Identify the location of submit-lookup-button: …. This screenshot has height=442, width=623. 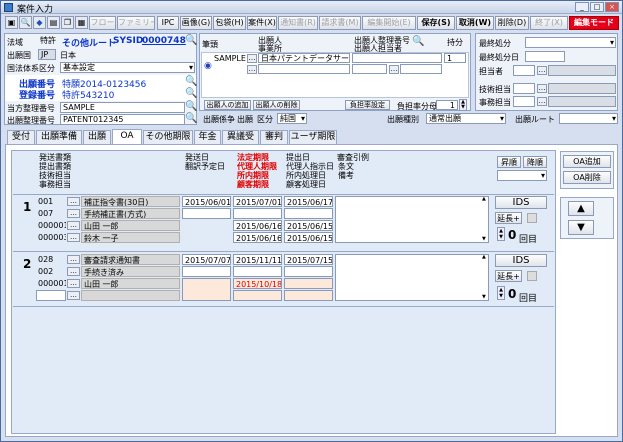
(73, 213).